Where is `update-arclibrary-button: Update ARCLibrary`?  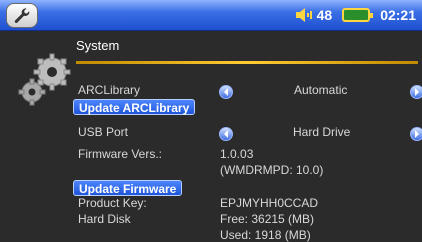
update-arclibrary-button: Update ARCLibrary is located at coordinates (134, 107).